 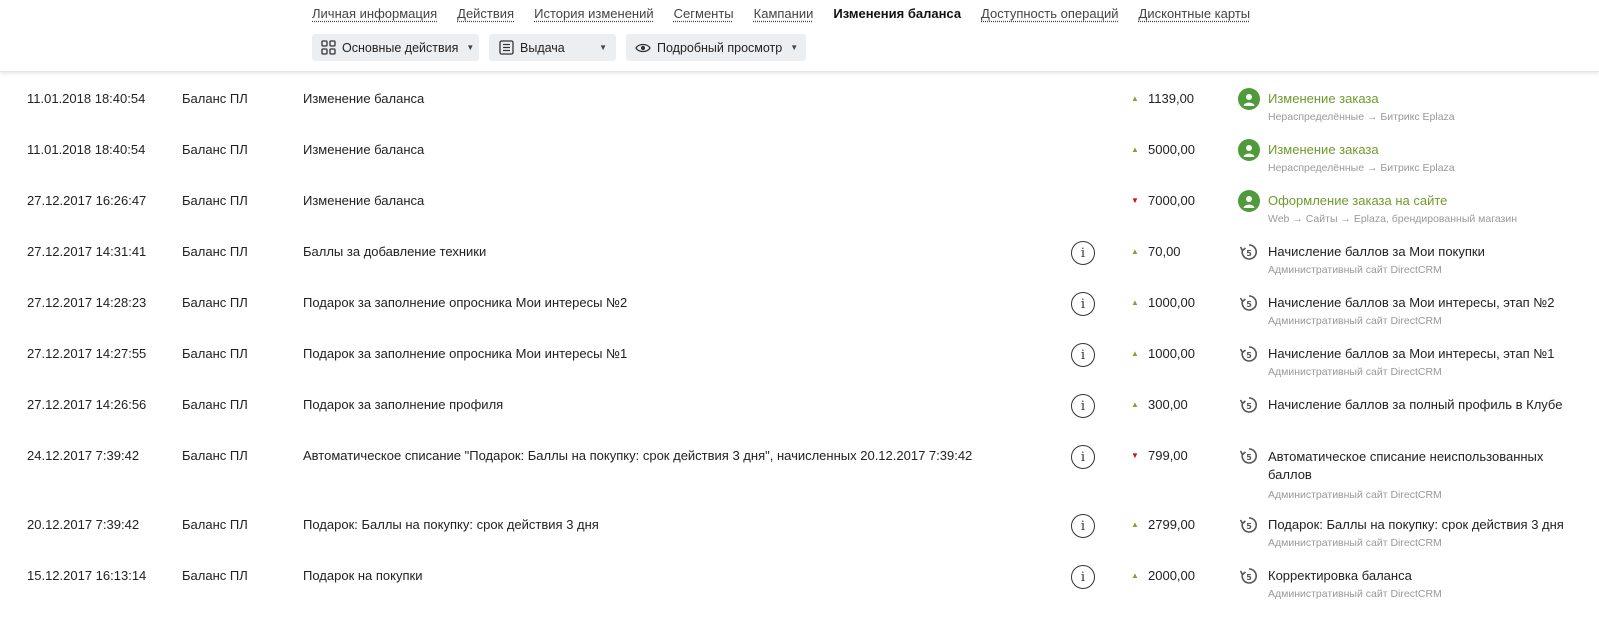 I want to click on row-amount: 300,00, so click(x=1168, y=404).